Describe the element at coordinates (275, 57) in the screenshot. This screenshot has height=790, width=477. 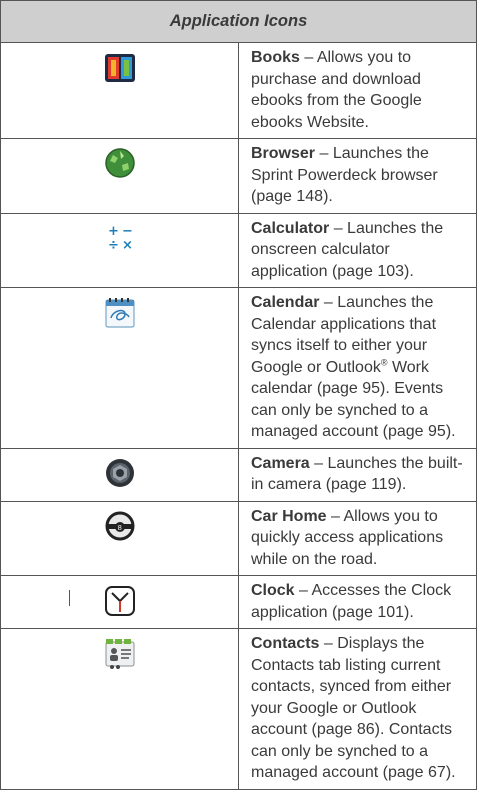
I see `app-name: Books` at that location.